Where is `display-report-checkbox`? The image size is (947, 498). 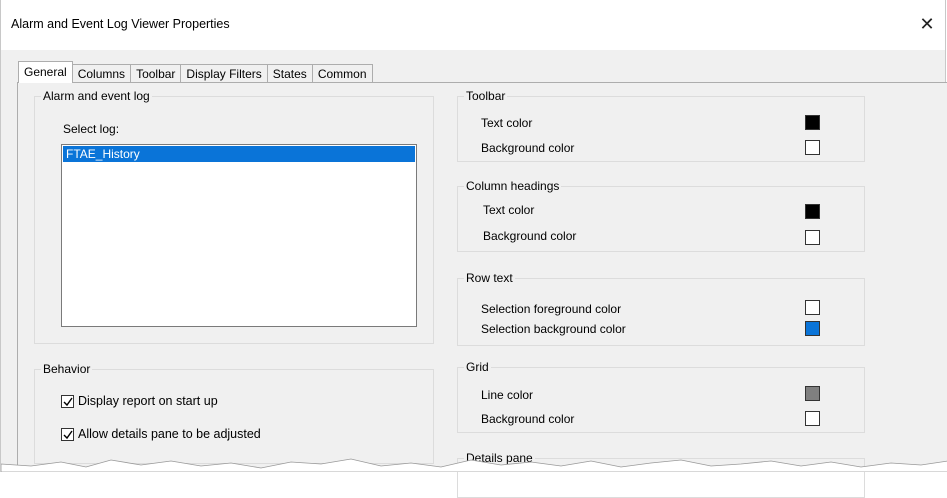
display-report-checkbox is located at coordinates (67, 401).